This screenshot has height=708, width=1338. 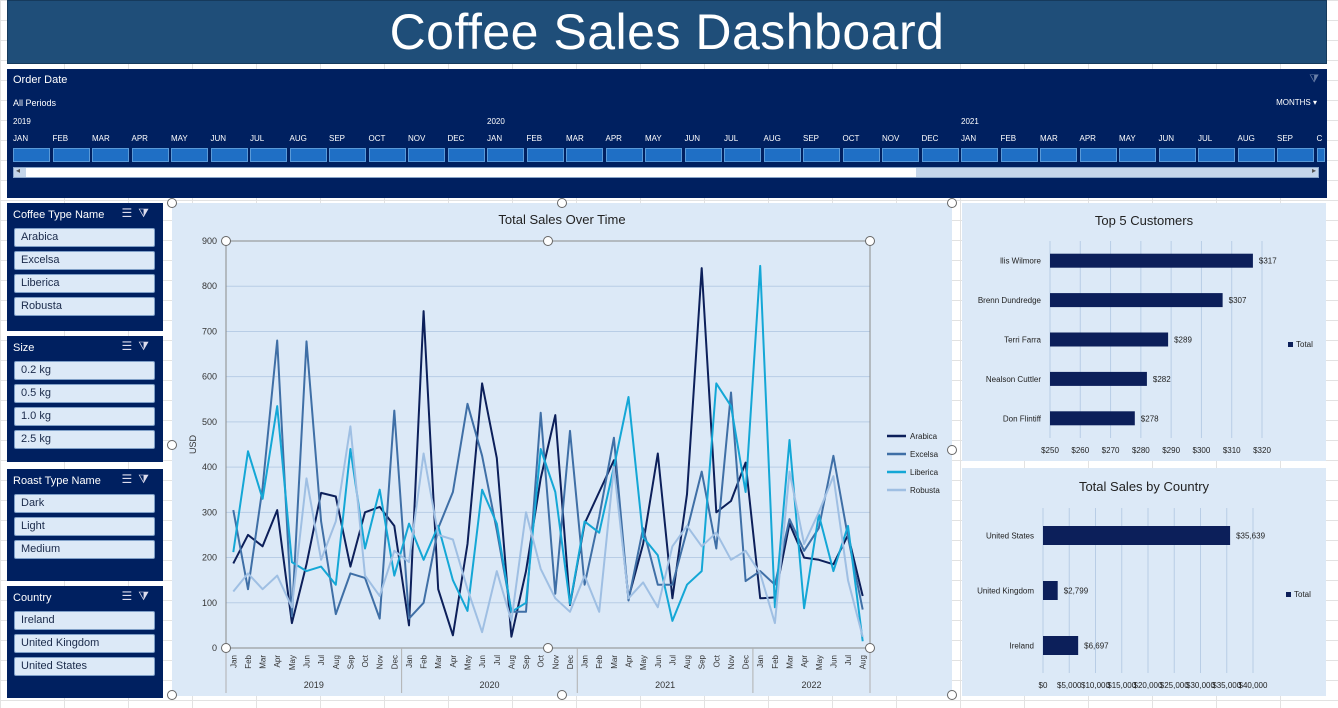 I want to click on x-tick-label: Mar, so click(x=614, y=662).